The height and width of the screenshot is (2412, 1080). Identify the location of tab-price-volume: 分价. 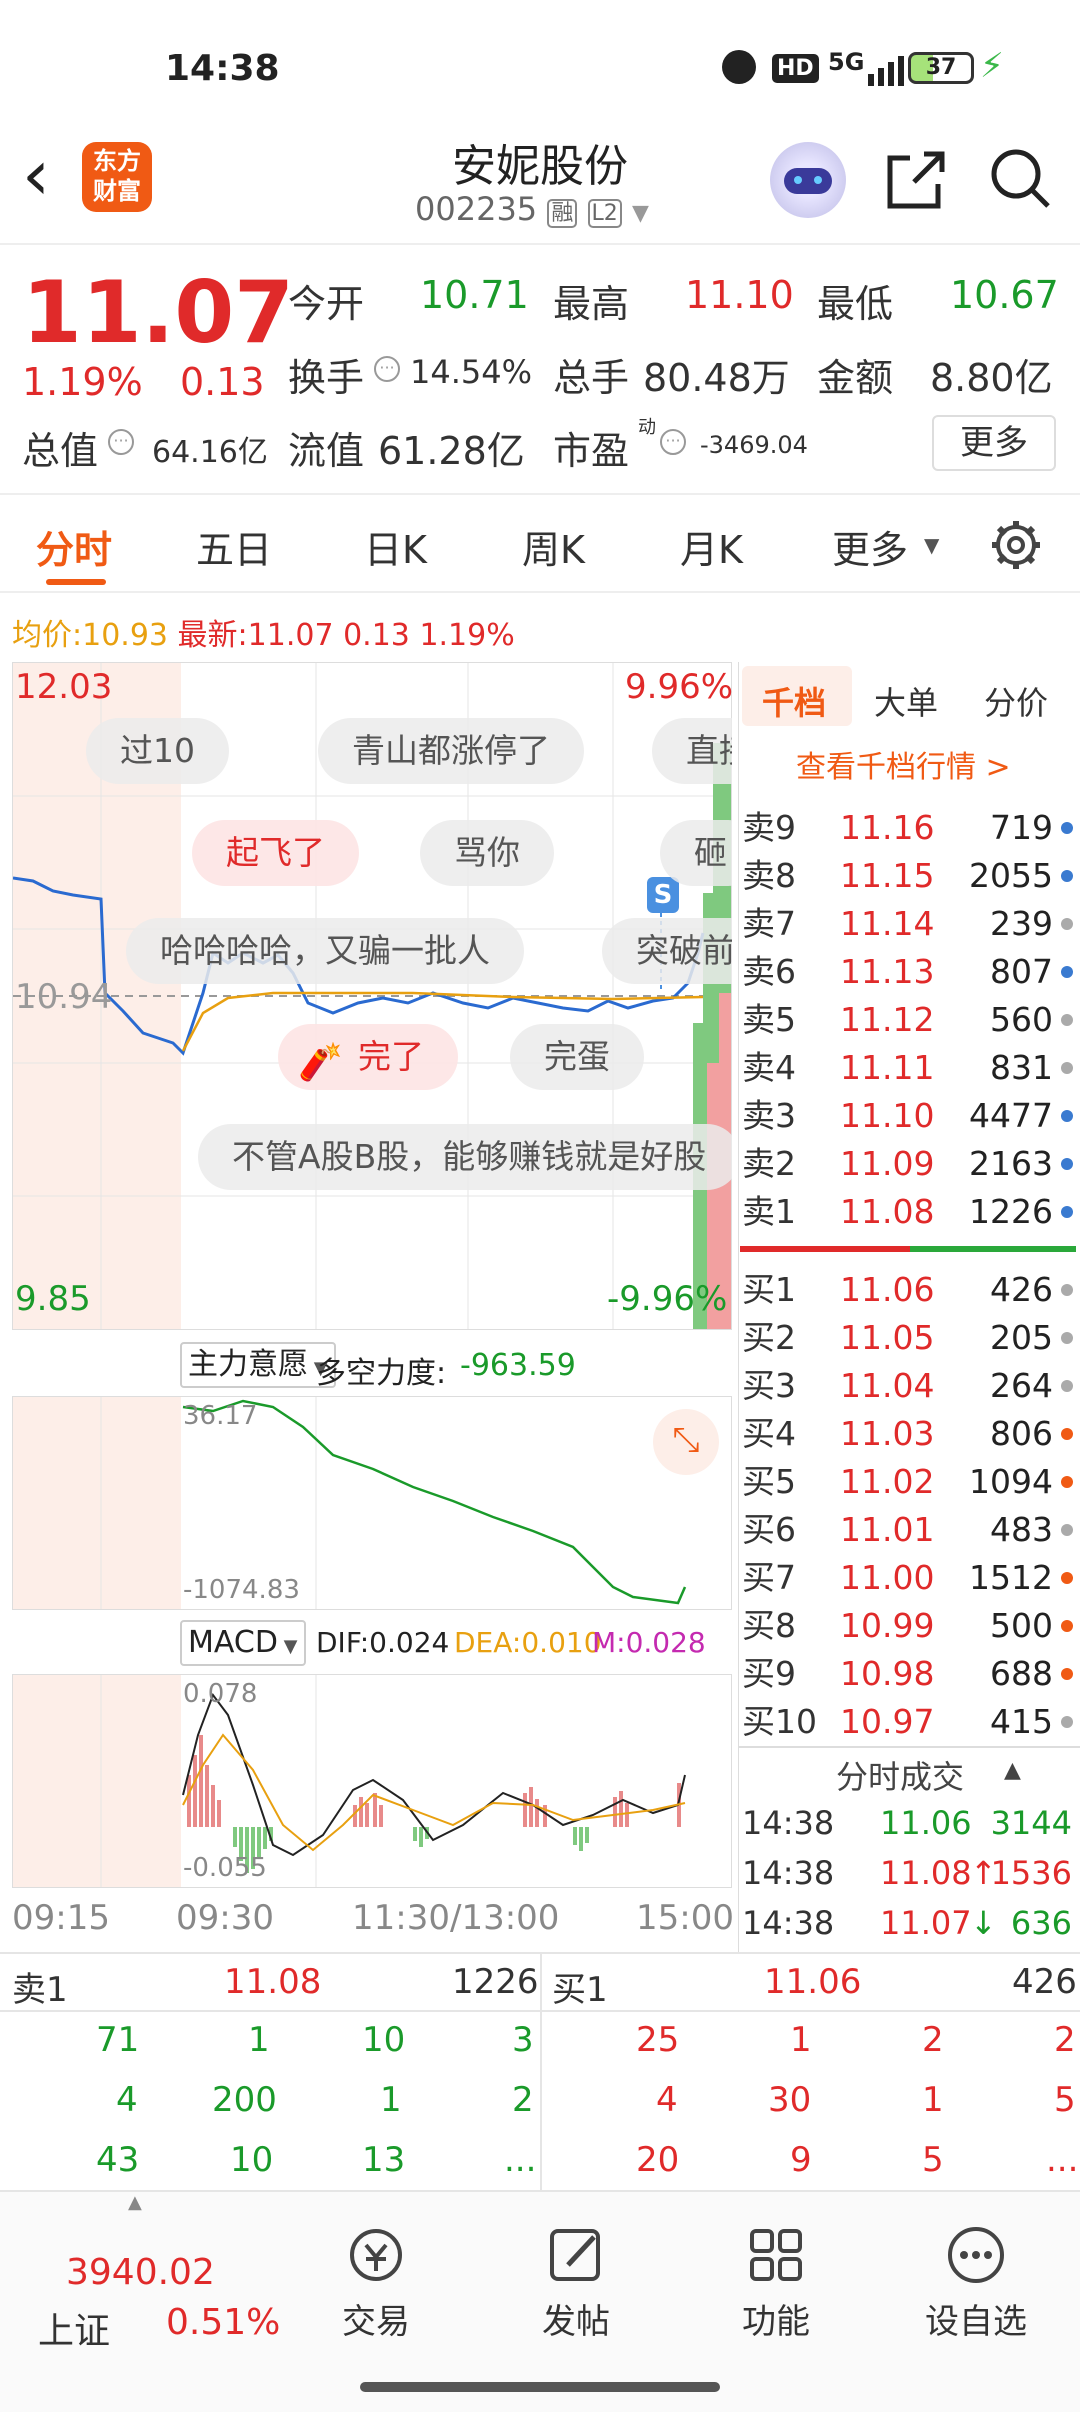
(1016, 701).